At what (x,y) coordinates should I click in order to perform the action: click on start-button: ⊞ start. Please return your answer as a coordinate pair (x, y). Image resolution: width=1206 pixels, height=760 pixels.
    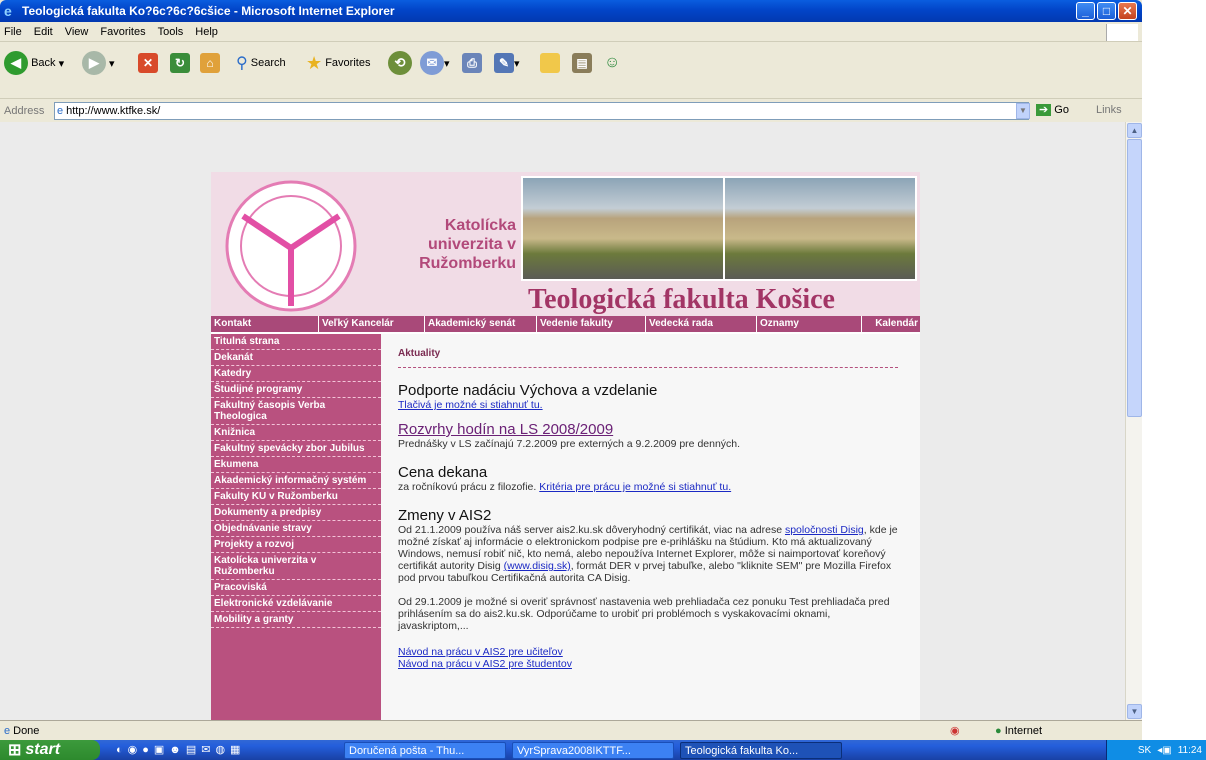
    Looking at the image, I should click on (50, 750).